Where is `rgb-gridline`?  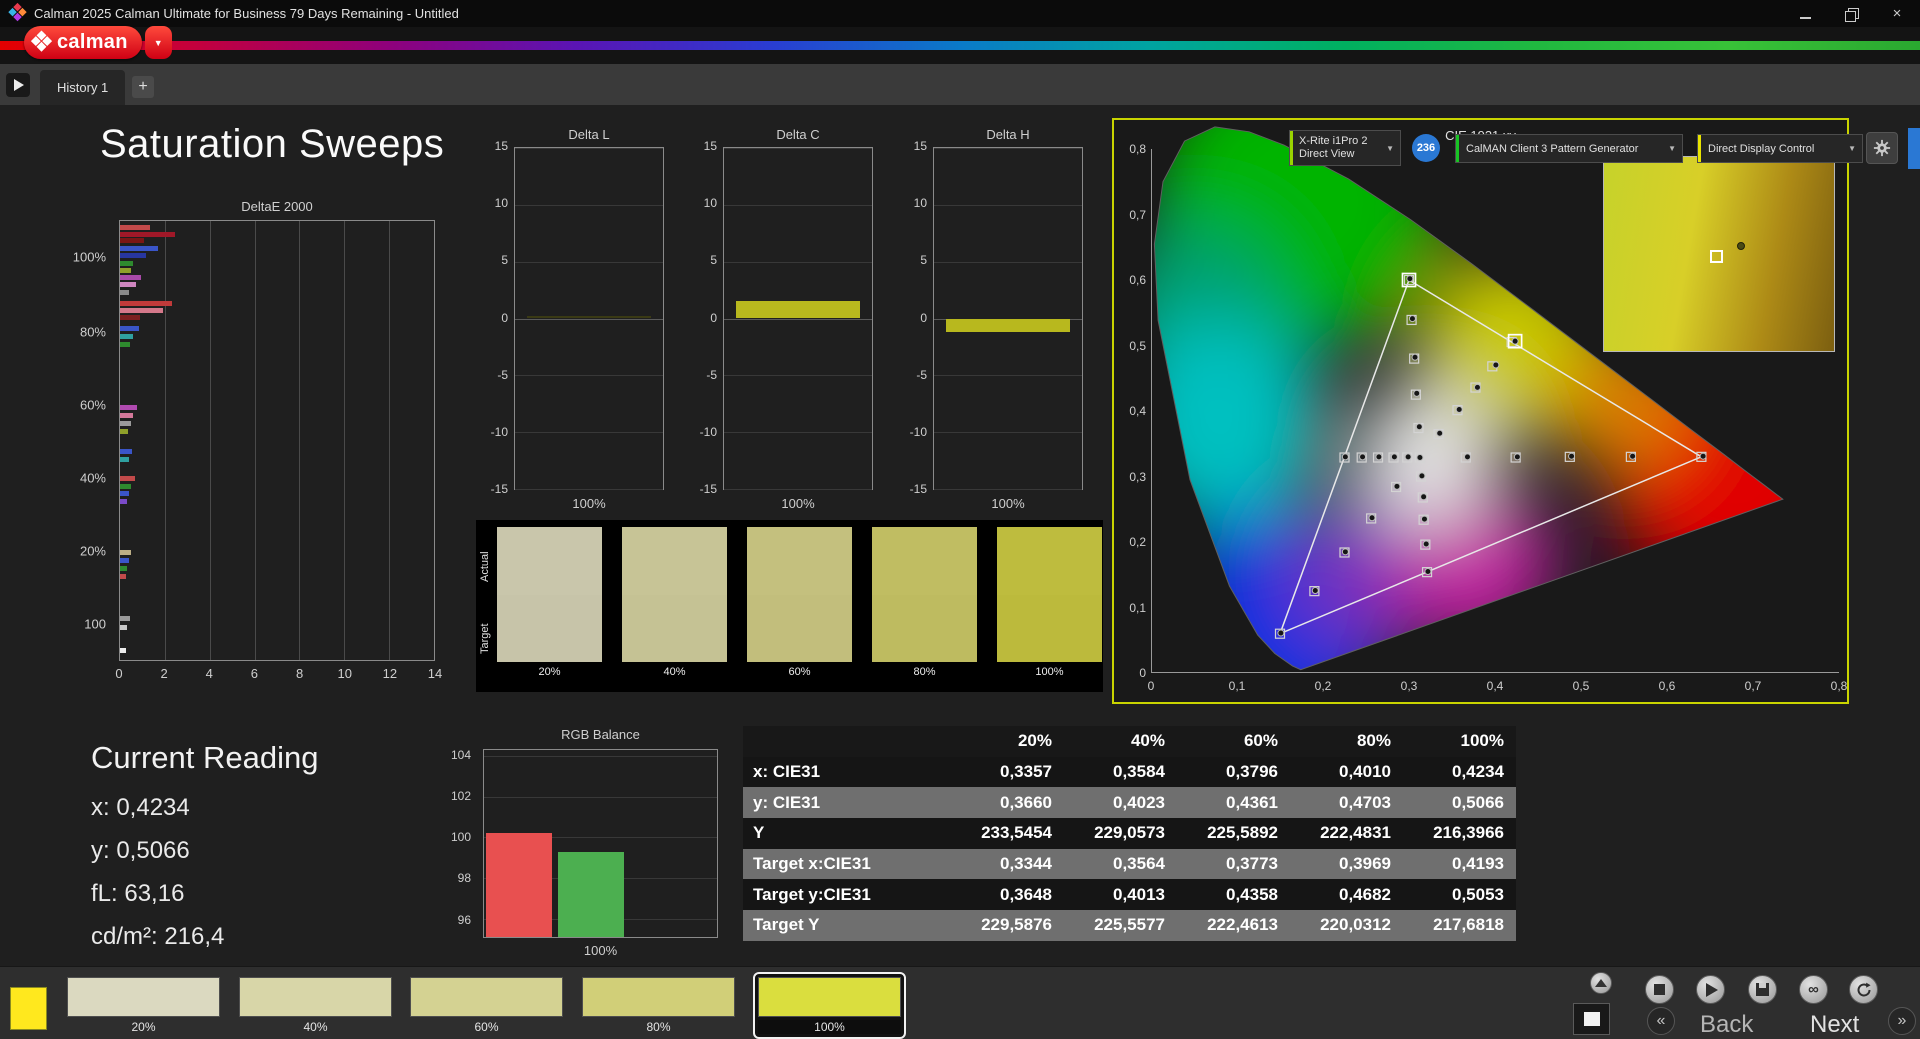
rgb-gridline is located at coordinates (600, 757).